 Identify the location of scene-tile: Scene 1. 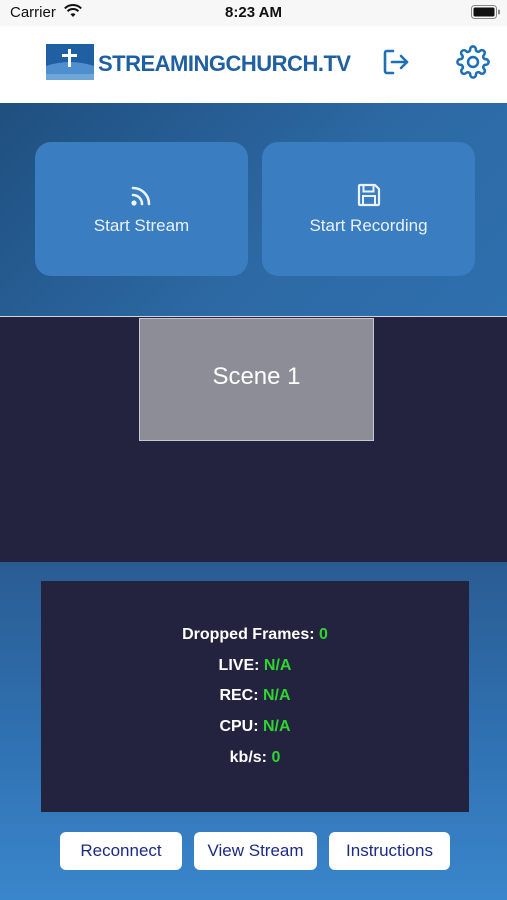
(256, 379).